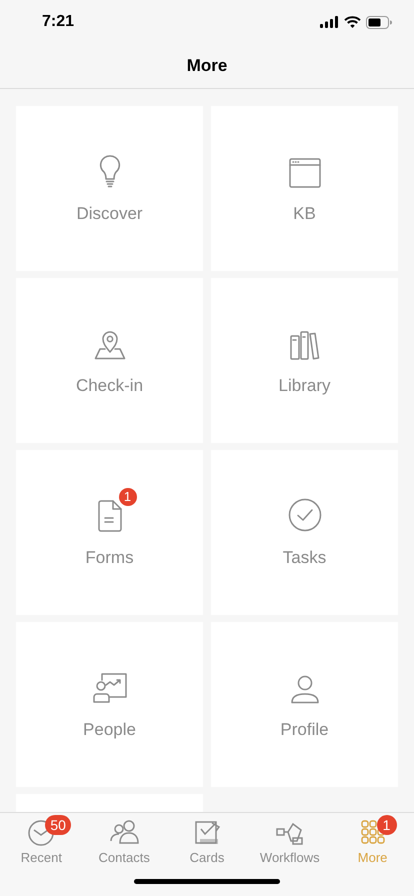 This screenshot has height=896, width=414. I want to click on tab-label: Contacts, so click(124, 857).